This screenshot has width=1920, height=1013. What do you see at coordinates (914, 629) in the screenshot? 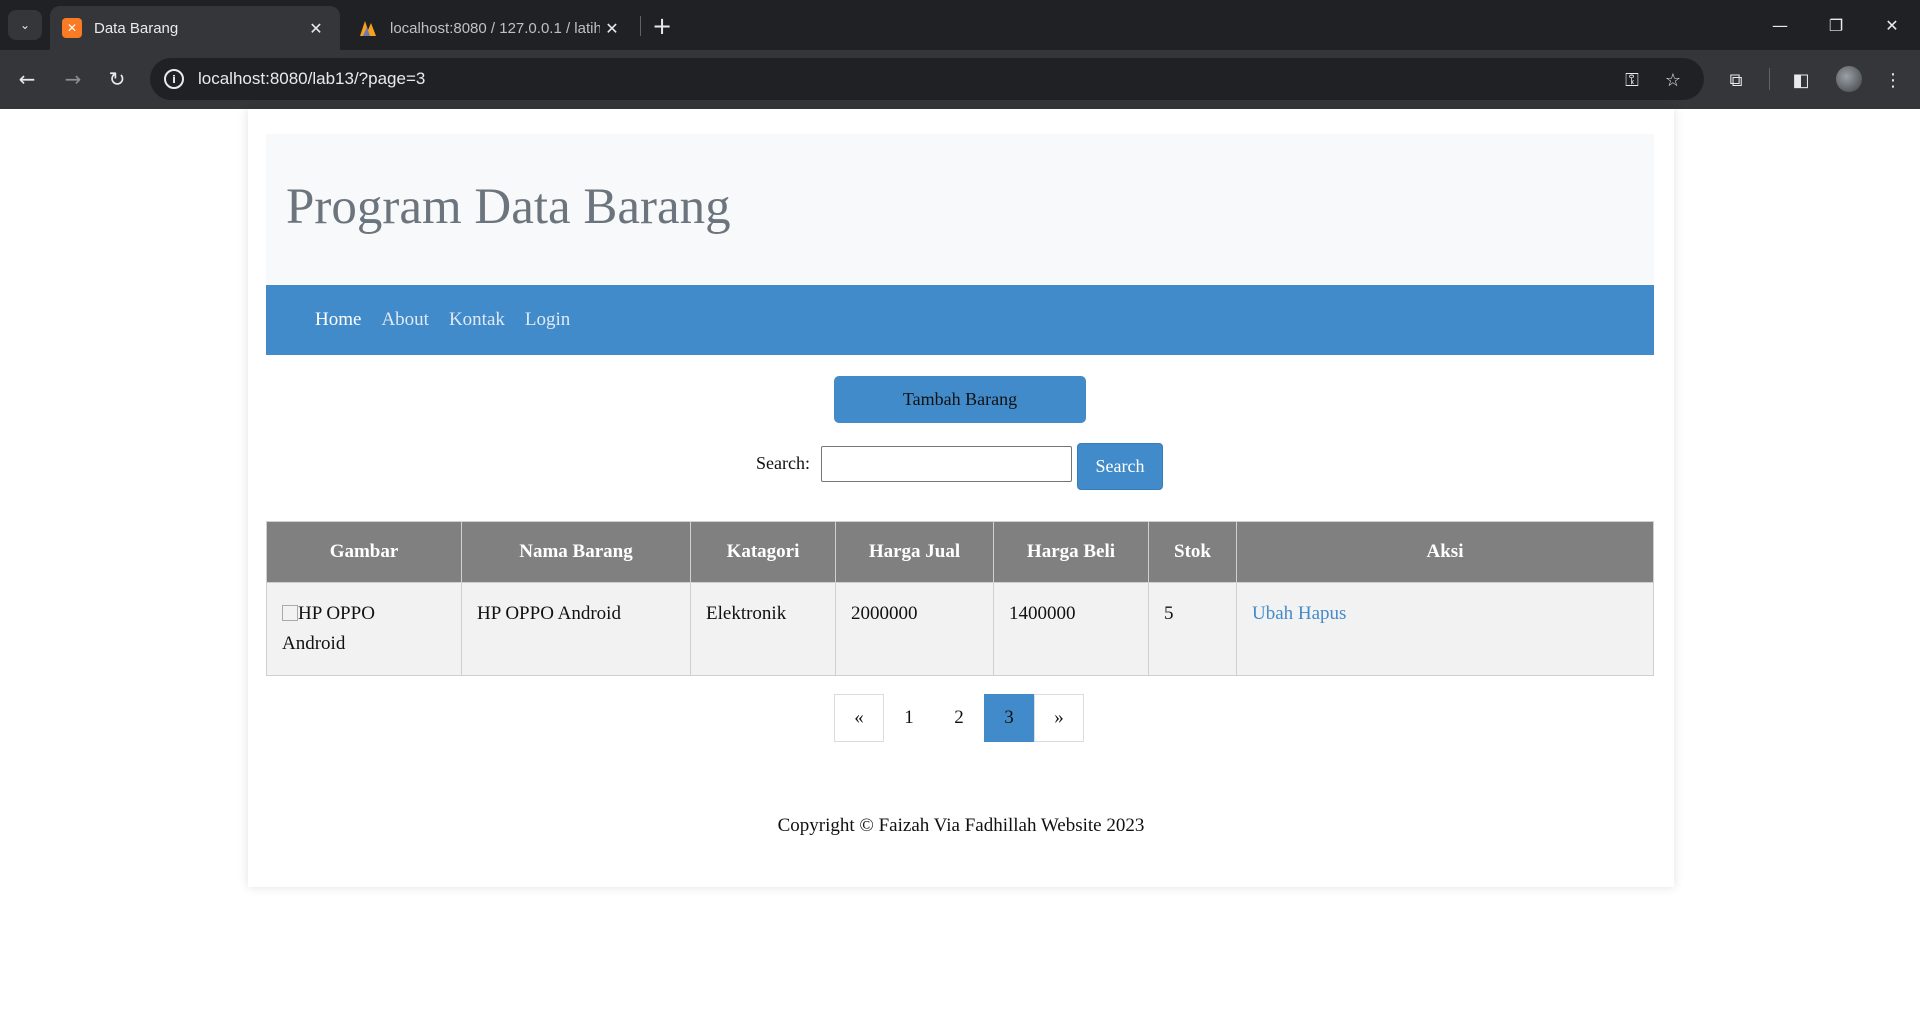
I see `cell-harga-jual: 2000000` at bounding box center [914, 629].